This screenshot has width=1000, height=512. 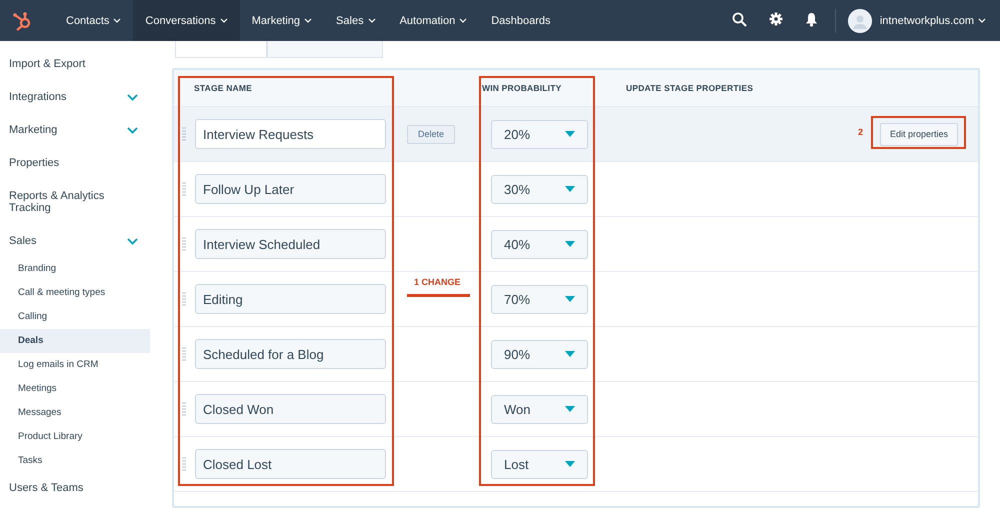 What do you see at coordinates (186, 20) in the screenshot?
I see `nav-menu-item: Conversations` at bounding box center [186, 20].